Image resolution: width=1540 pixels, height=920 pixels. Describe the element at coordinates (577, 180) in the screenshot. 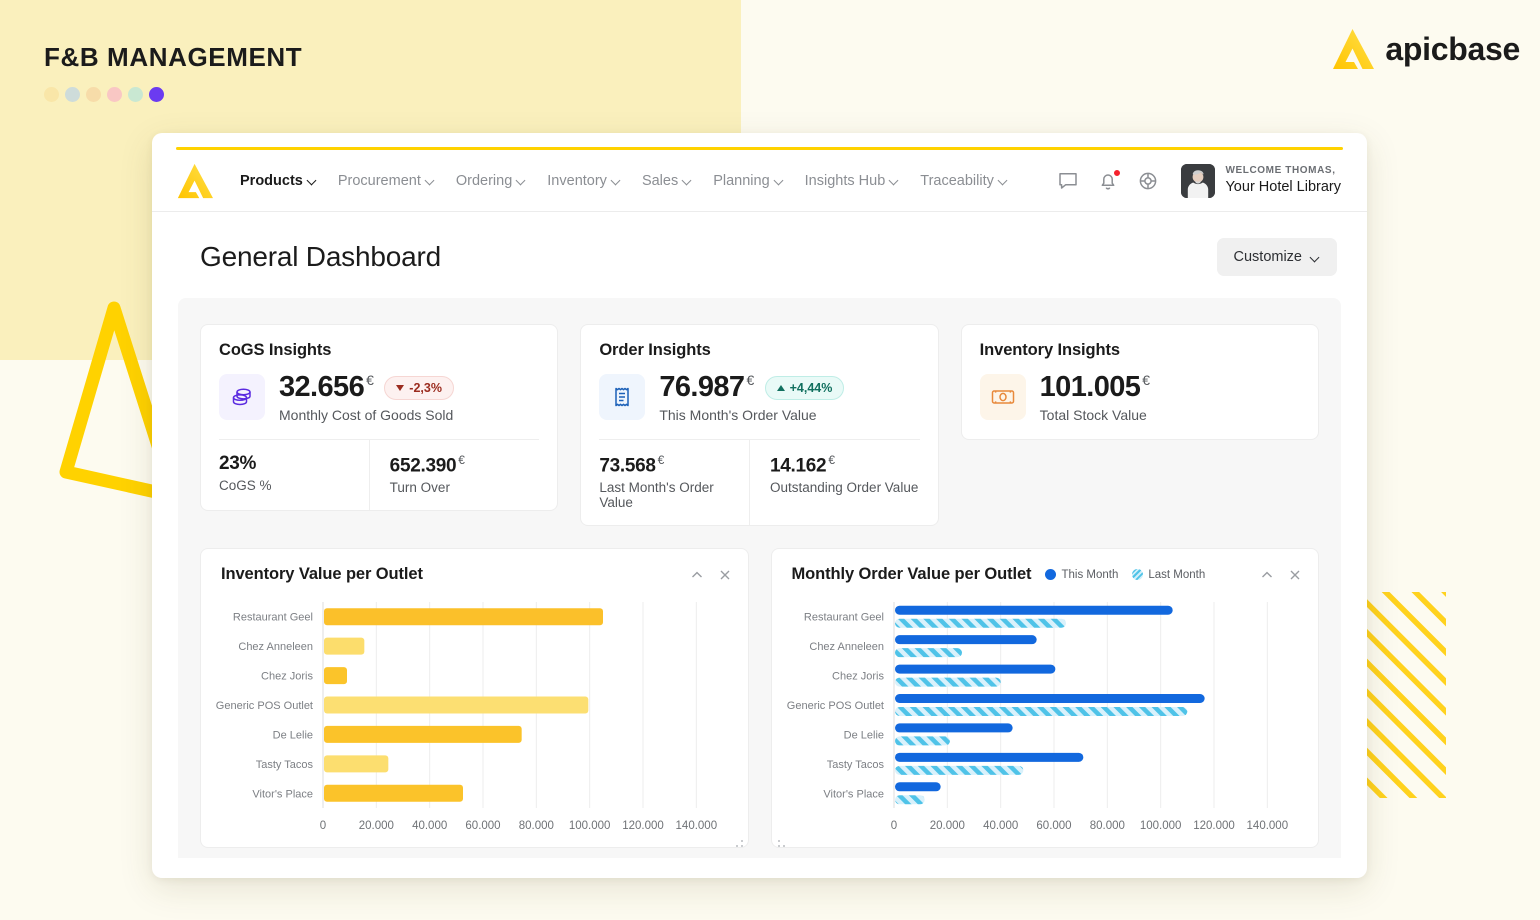

I see `nav-item-label: Inventory` at that location.